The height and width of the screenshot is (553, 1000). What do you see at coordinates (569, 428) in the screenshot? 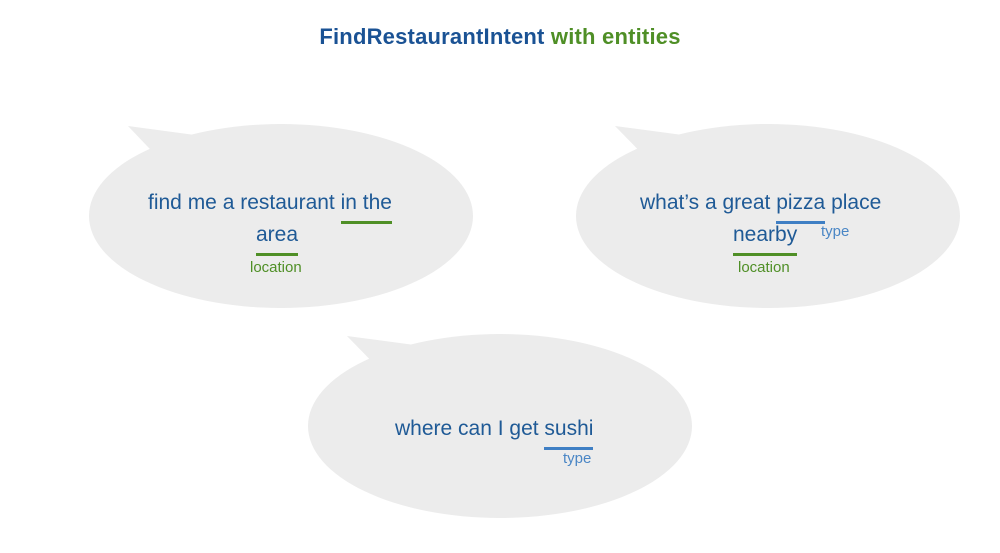
I see `utterance-3-entity-text: sushi` at bounding box center [569, 428].